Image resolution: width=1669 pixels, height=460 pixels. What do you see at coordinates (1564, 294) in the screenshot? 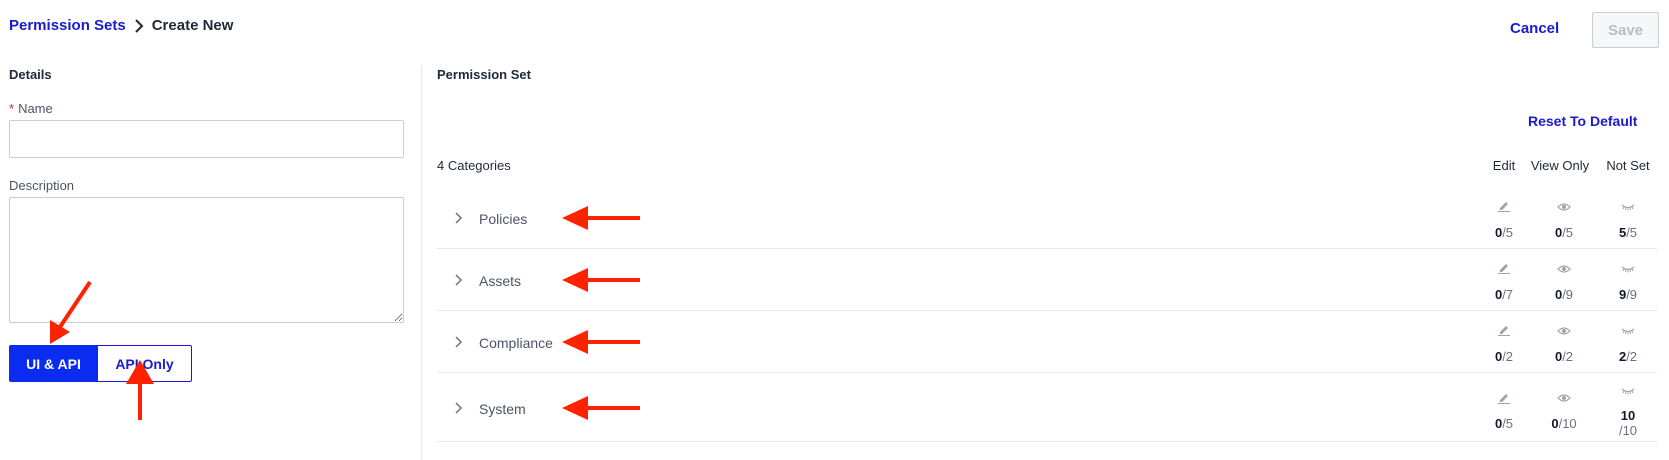
I see `stat-view-only: 0/9` at bounding box center [1564, 294].